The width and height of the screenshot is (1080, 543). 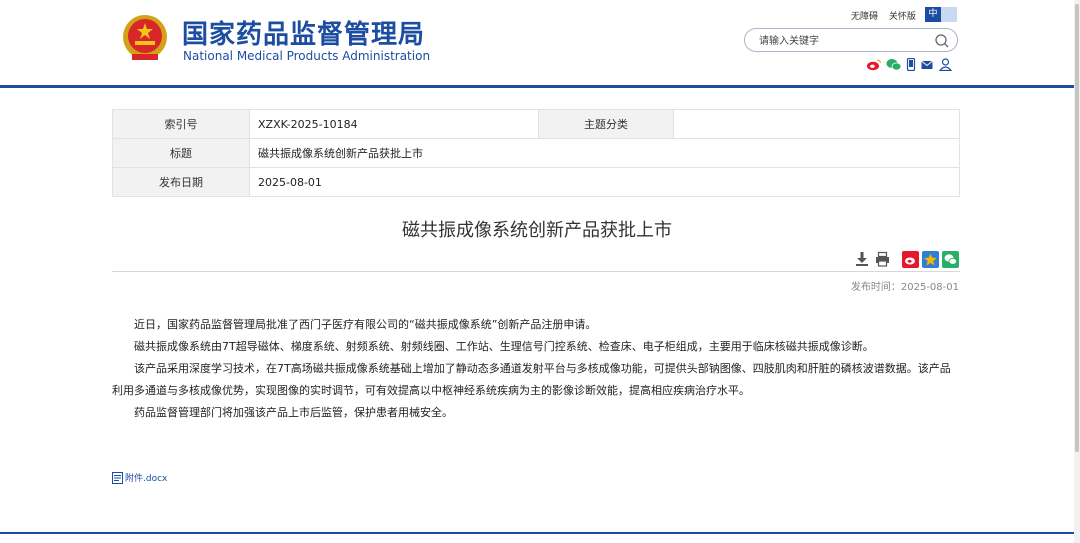 What do you see at coordinates (145, 38) in the screenshot?
I see `national-emblem-logo` at bounding box center [145, 38].